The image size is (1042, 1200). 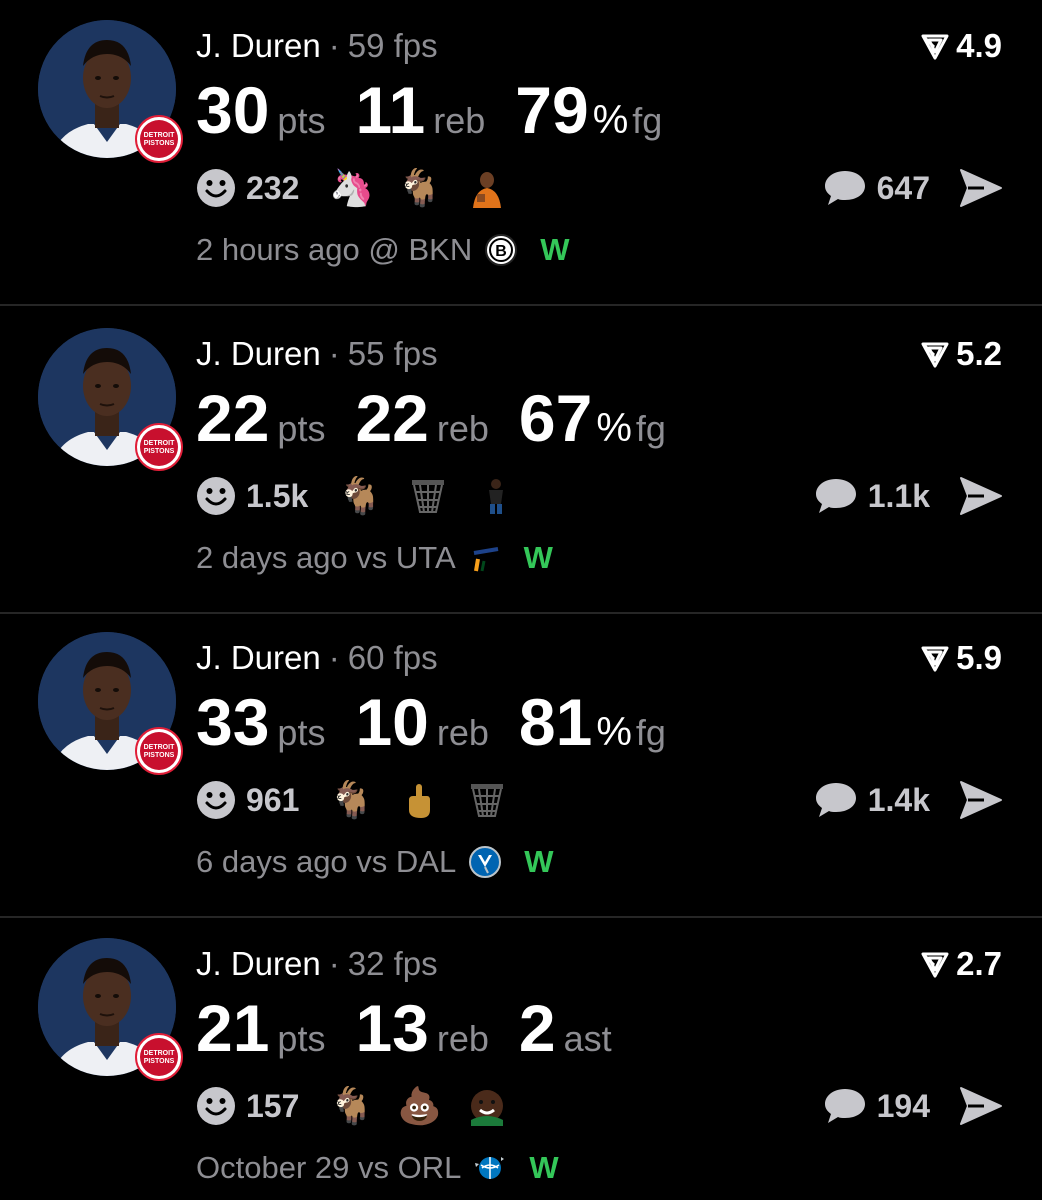 I want to click on post-header: J. Duren · 60 fps, so click(x=317, y=658).